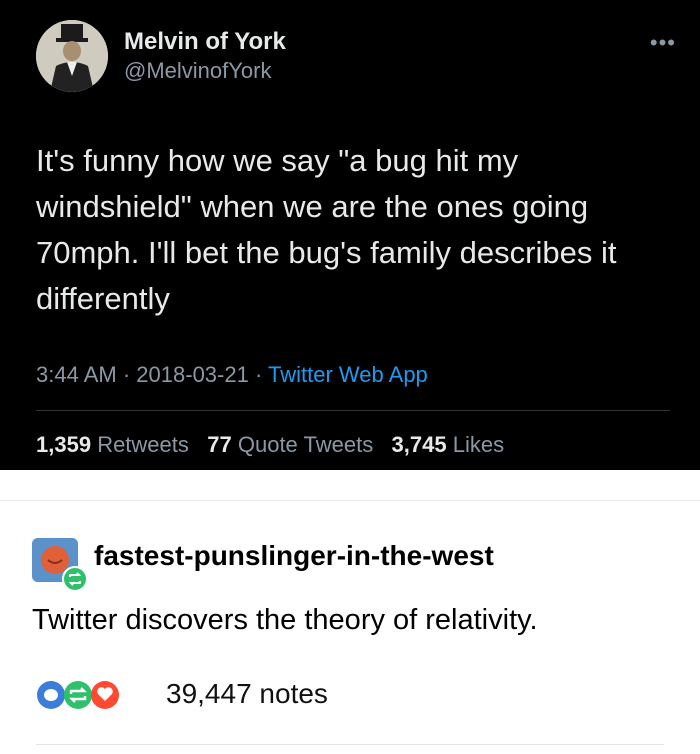  I want to click on likes-count: 3,745, so click(419, 444).